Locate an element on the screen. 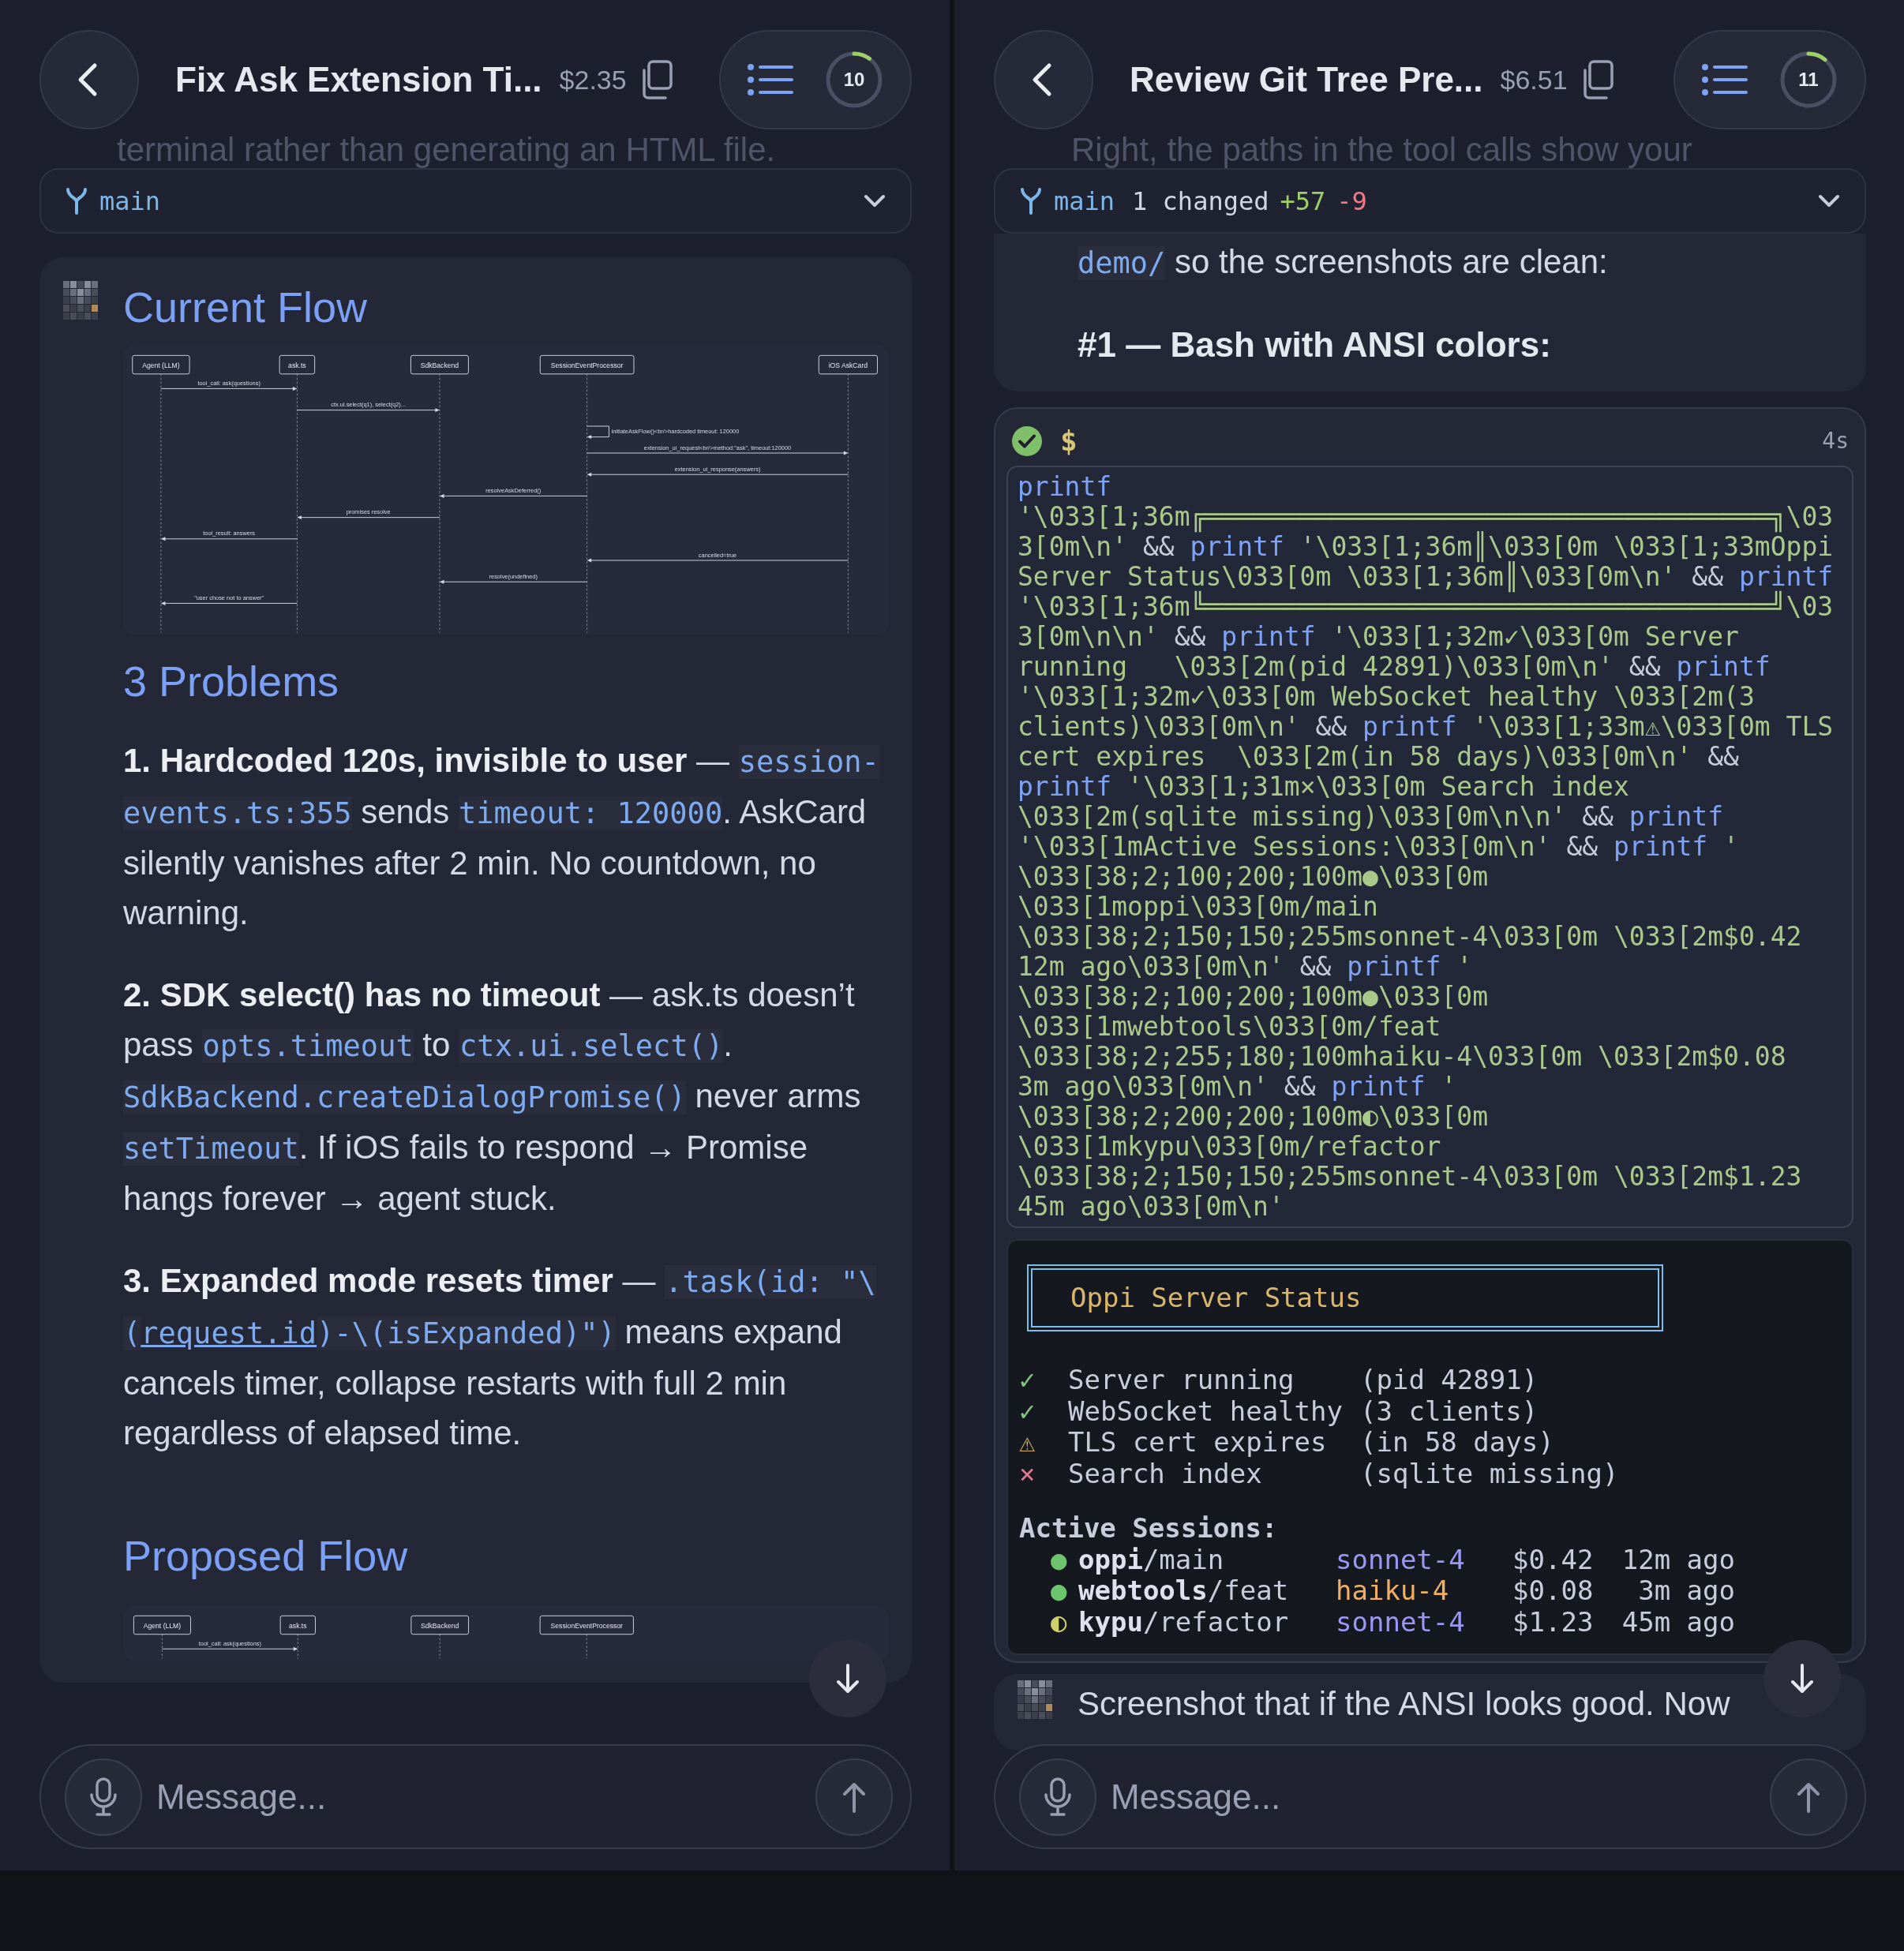 The image size is (1904, 1951). bold-heading-text: #1 — Bash with ANSI colors: is located at coordinates (1315, 344).